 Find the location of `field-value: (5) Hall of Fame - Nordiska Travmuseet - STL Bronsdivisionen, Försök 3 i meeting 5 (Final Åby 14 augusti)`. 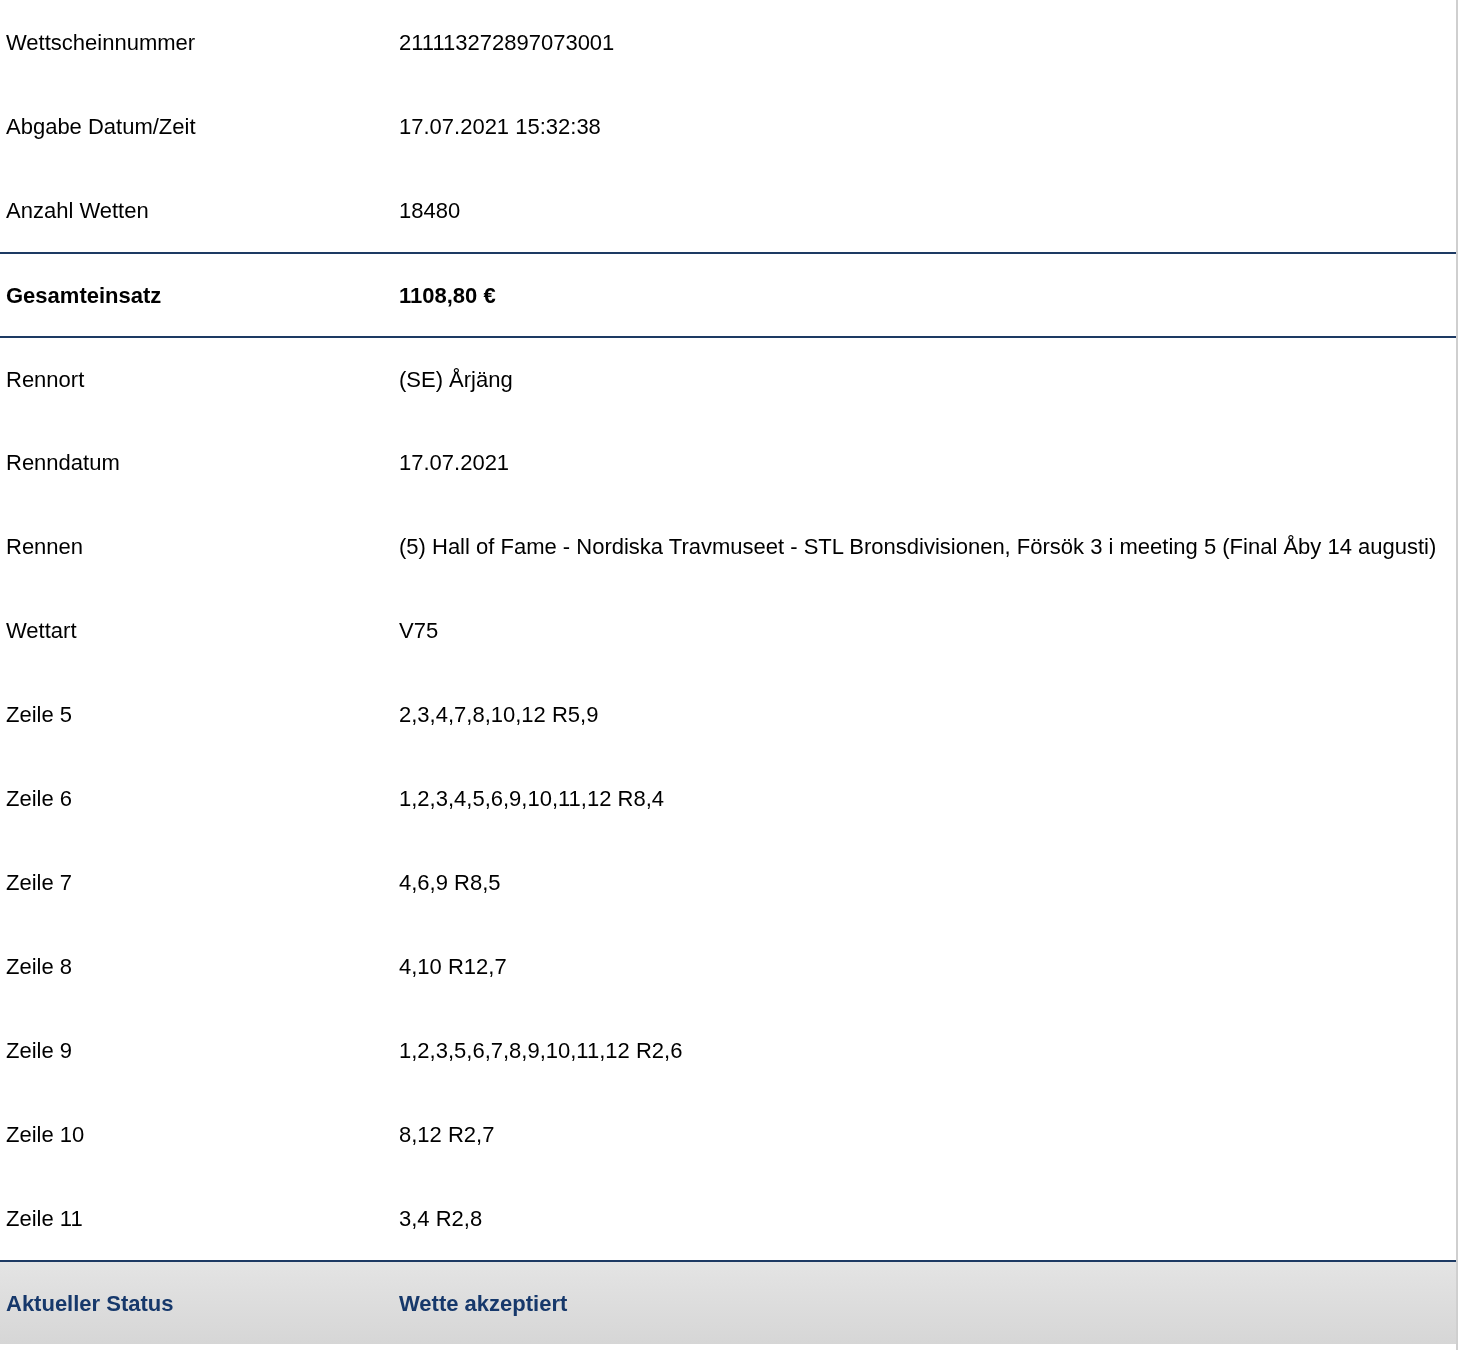

field-value: (5) Hall of Fame - Nordiska Travmuseet - STL Bronsdivisionen, Försök 3 i meeting 5 (Final Åby 14 augusti) is located at coordinates (918, 546).